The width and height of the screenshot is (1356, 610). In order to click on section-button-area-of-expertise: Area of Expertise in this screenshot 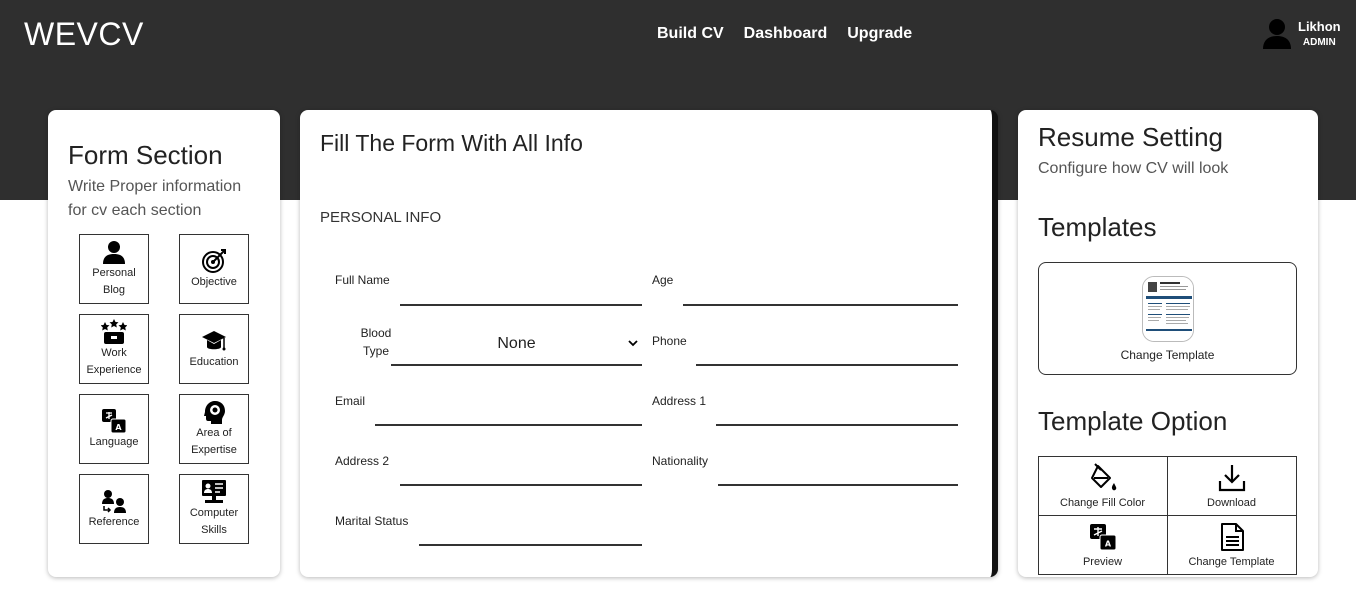, I will do `click(214, 429)`.